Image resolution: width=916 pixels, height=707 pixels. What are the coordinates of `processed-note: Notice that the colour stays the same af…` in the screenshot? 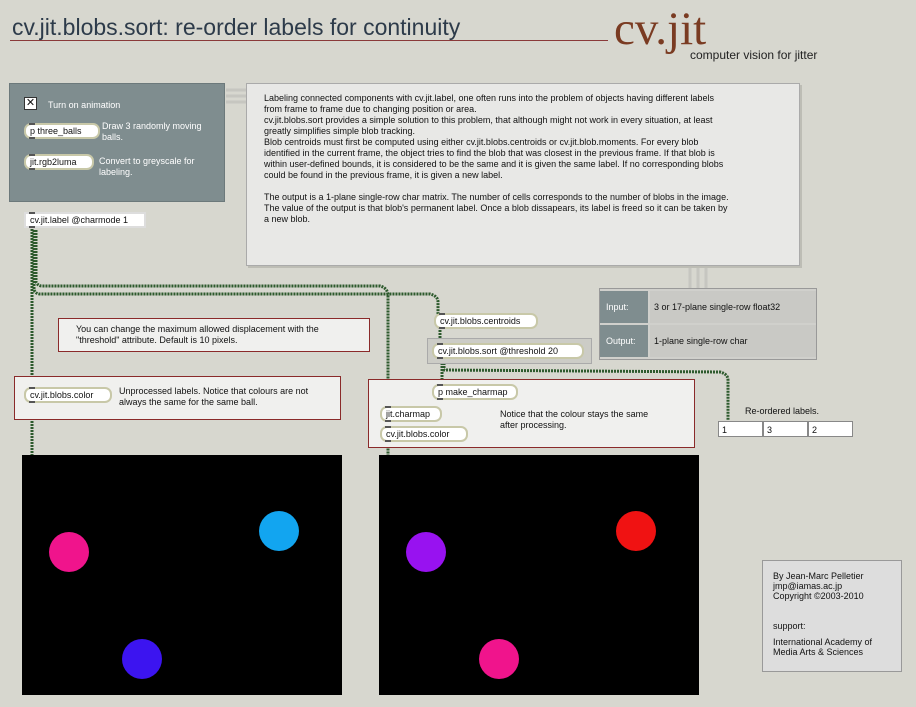 It's located at (574, 419).